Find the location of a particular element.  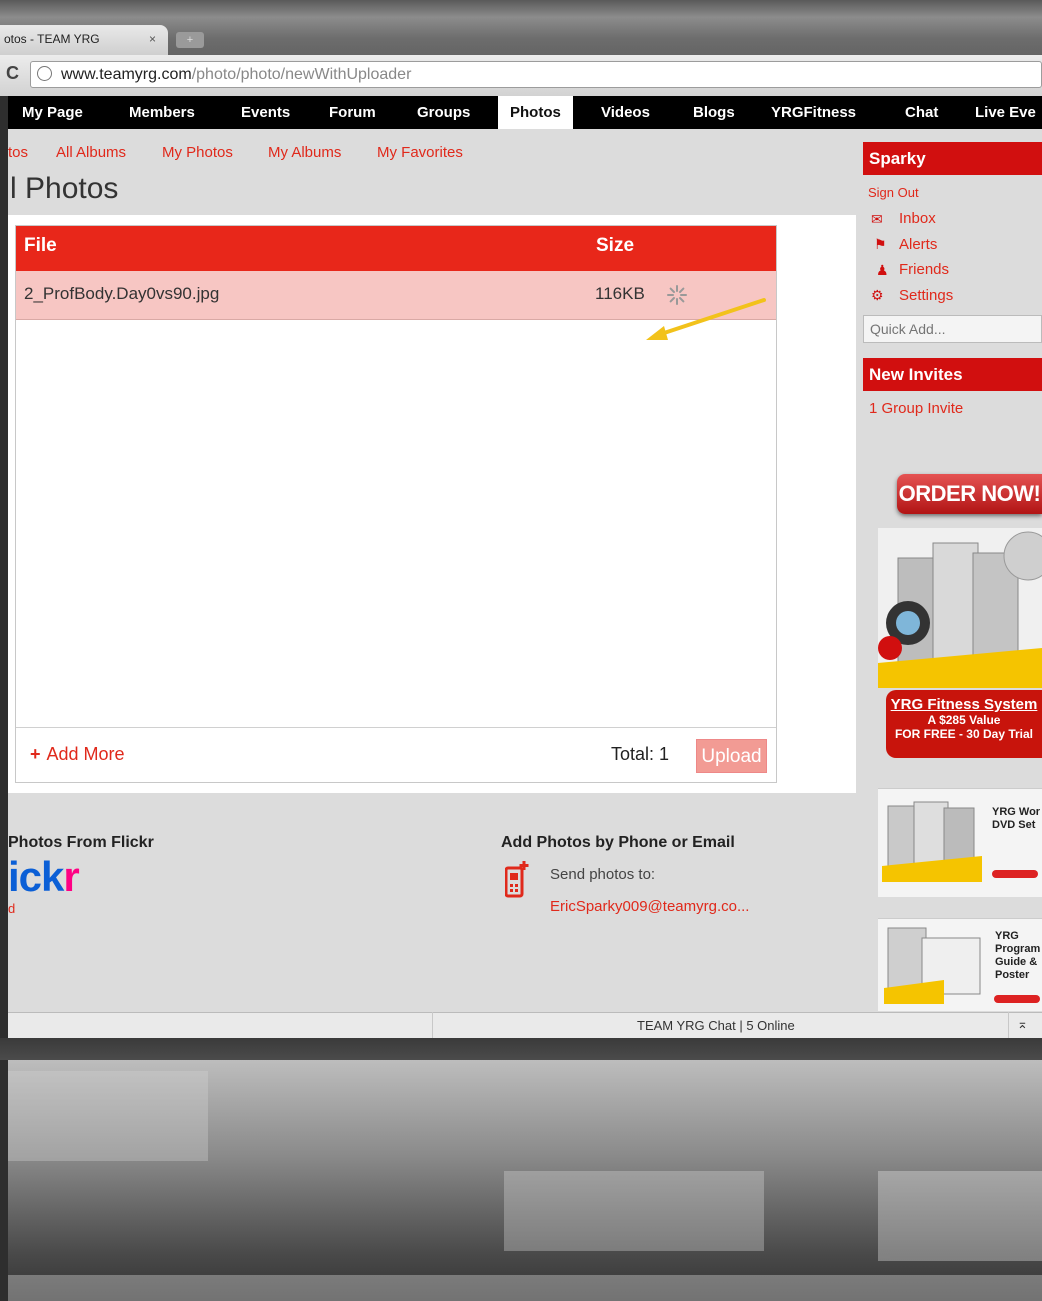

subnav-my-albums: My Albums is located at coordinates (304, 152).